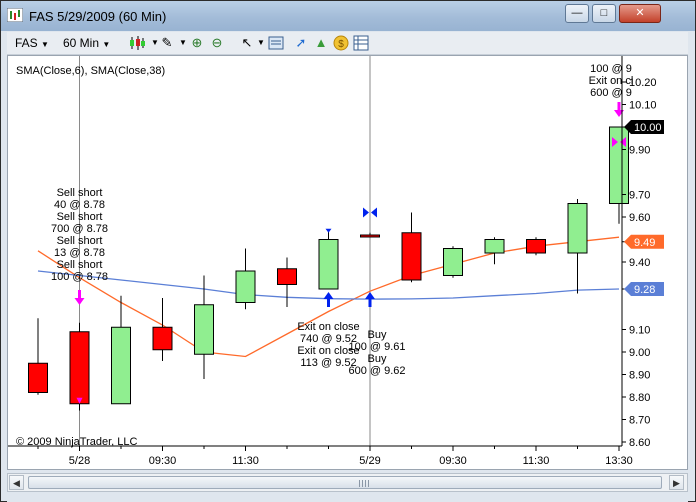 This screenshot has width=696, height=502. I want to click on strategies-icon: ▲, so click(321, 43).